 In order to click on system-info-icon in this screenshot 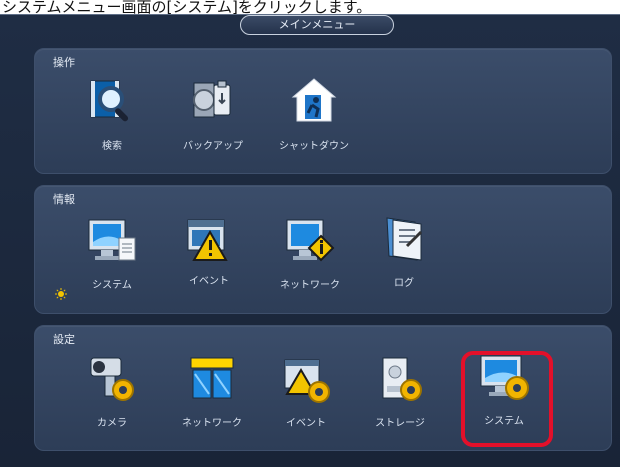, I will do `click(112, 240)`.